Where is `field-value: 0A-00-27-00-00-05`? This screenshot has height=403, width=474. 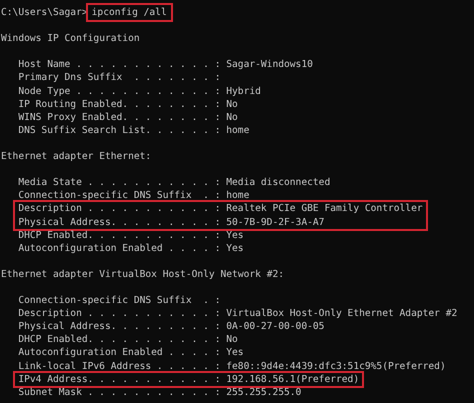 field-value: 0A-00-27-00-00-05 is located at coordinates (275, 326).